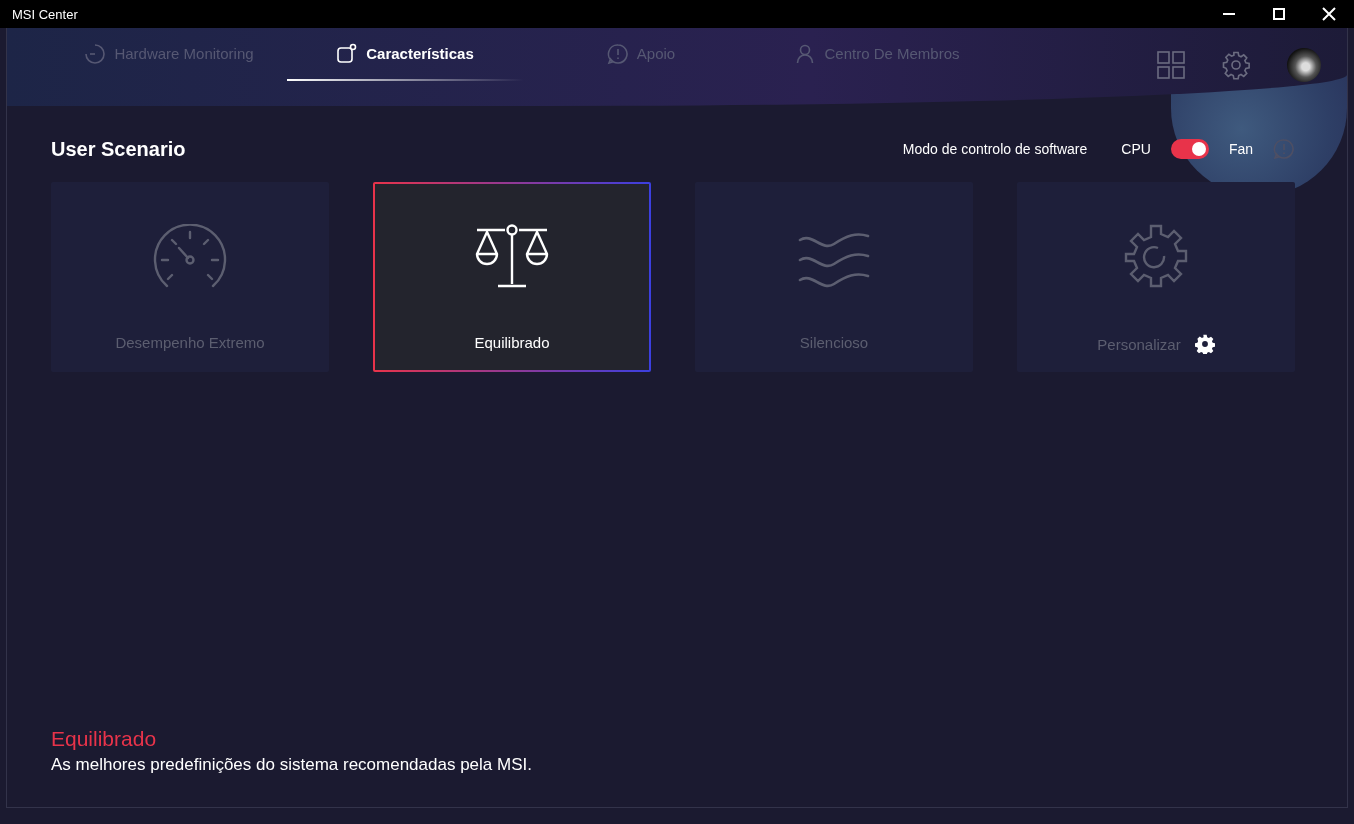 This screenshot has width=1354, height=824. What do you see at coordinates (834, 342) in the screenshot?
I see `scenario-label: Silencioso` at bounding box center [834, 342].